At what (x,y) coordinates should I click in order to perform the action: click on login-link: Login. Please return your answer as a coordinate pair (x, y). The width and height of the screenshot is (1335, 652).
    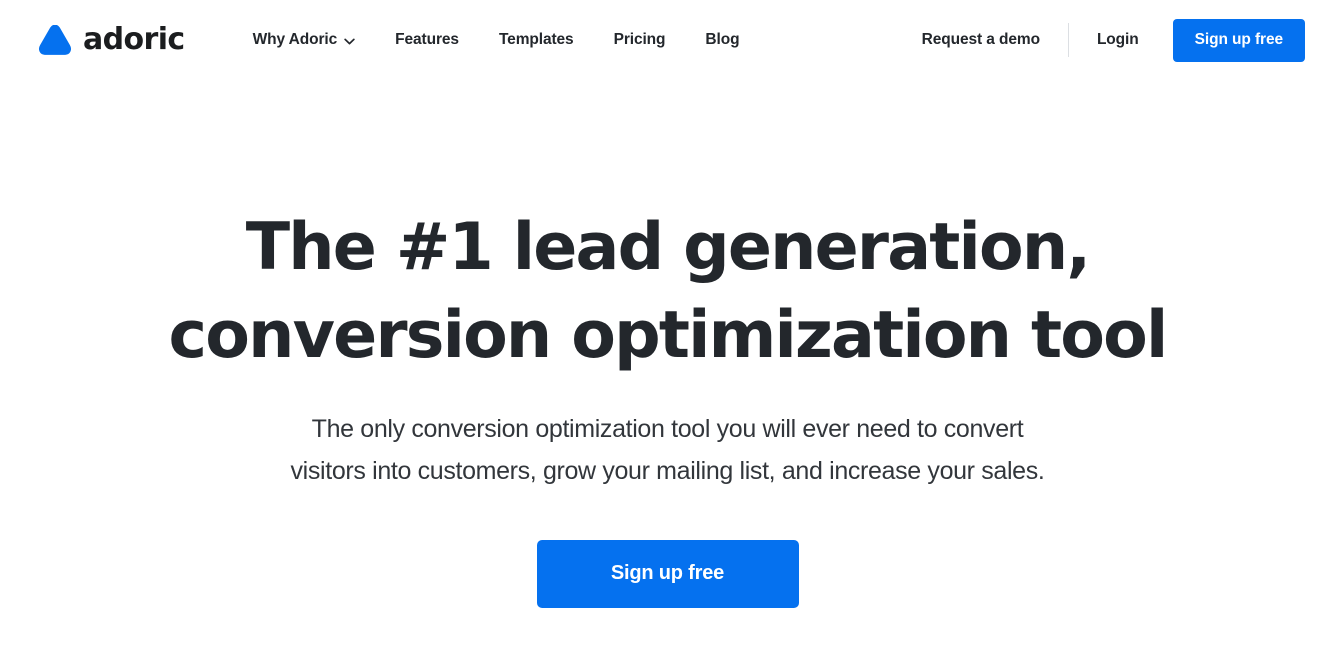
    Looking at the image, I should click on (1118, 40).